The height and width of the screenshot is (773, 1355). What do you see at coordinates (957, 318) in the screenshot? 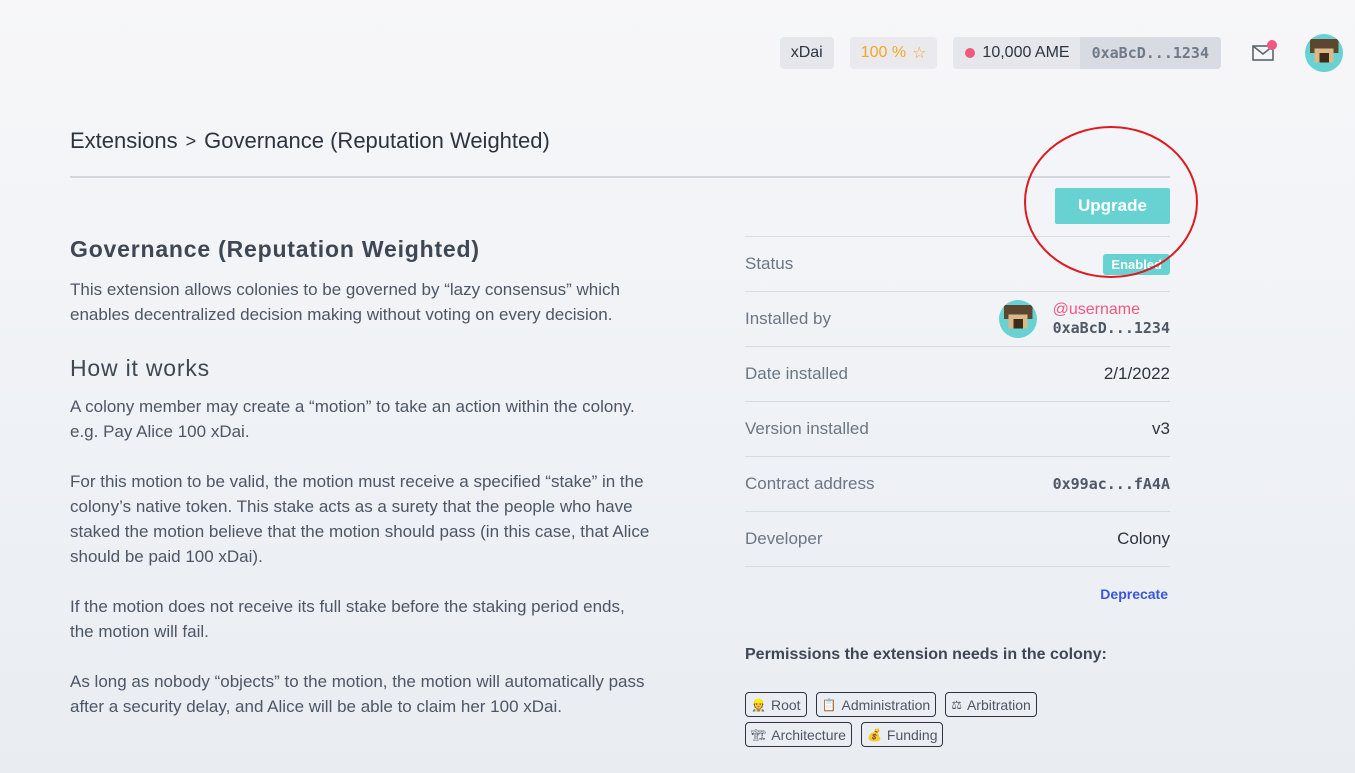
I see `installed-by-row: Installed by @username 0xaBcD...1234` at bounding box center [957, 318].